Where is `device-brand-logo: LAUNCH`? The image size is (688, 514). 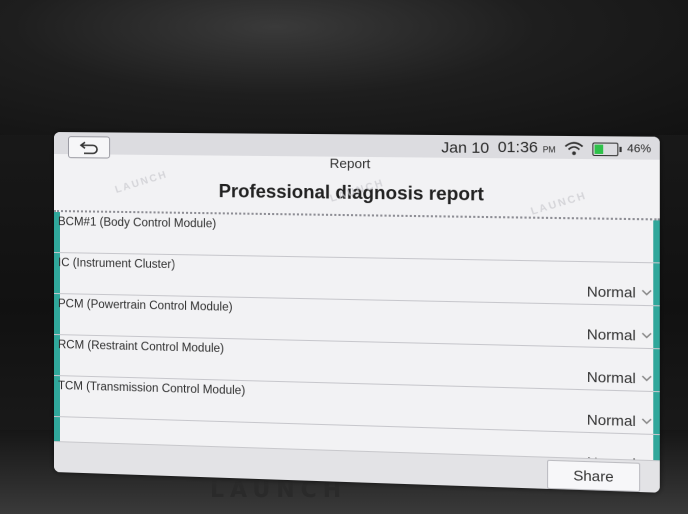 device-brand-logo: LAUNCH is located at coordinates (279, 490).